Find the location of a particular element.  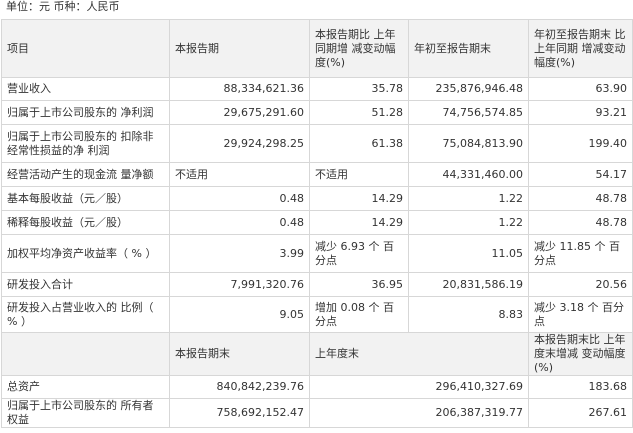

row-ytd: 235,876,946.48 is located at coordinates (468, 89).